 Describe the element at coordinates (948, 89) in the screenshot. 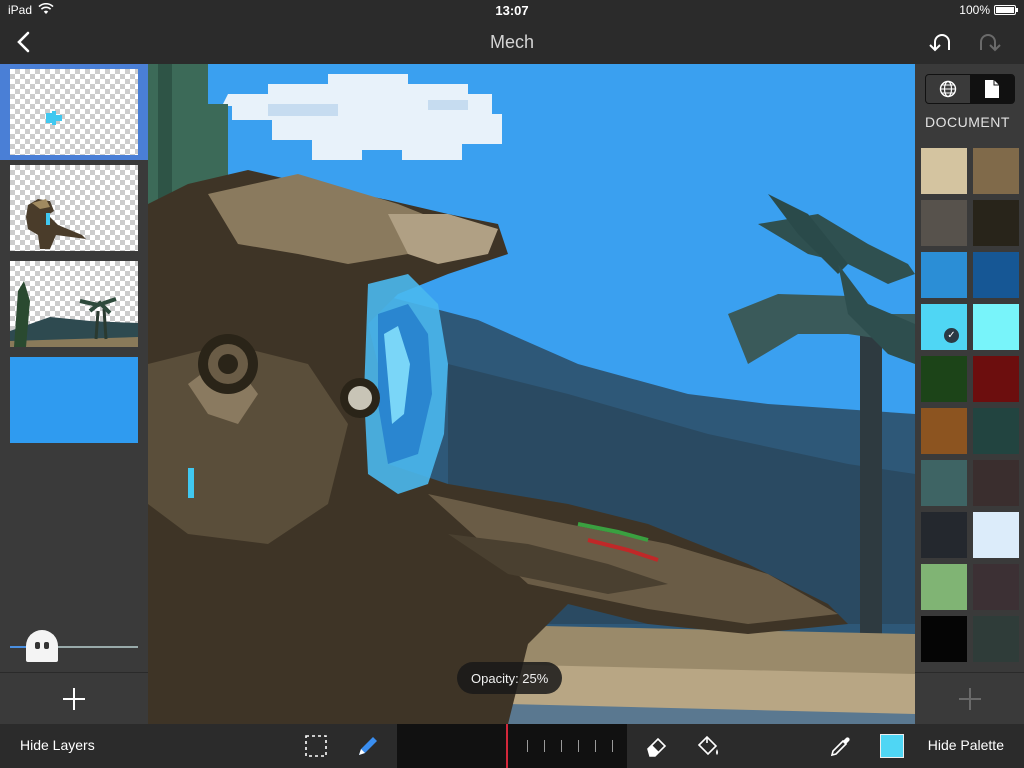

I see `globe-icon` at that location.